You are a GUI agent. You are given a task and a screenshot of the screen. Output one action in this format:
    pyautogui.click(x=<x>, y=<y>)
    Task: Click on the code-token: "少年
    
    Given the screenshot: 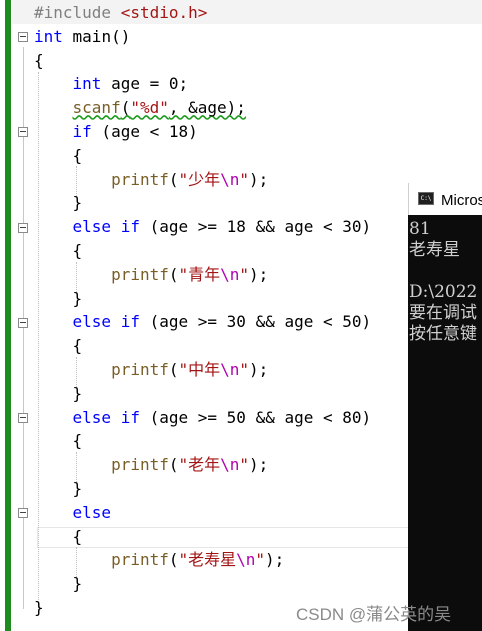 What is the action you would take?
    pyautogui.click(x=199, y=179)
    